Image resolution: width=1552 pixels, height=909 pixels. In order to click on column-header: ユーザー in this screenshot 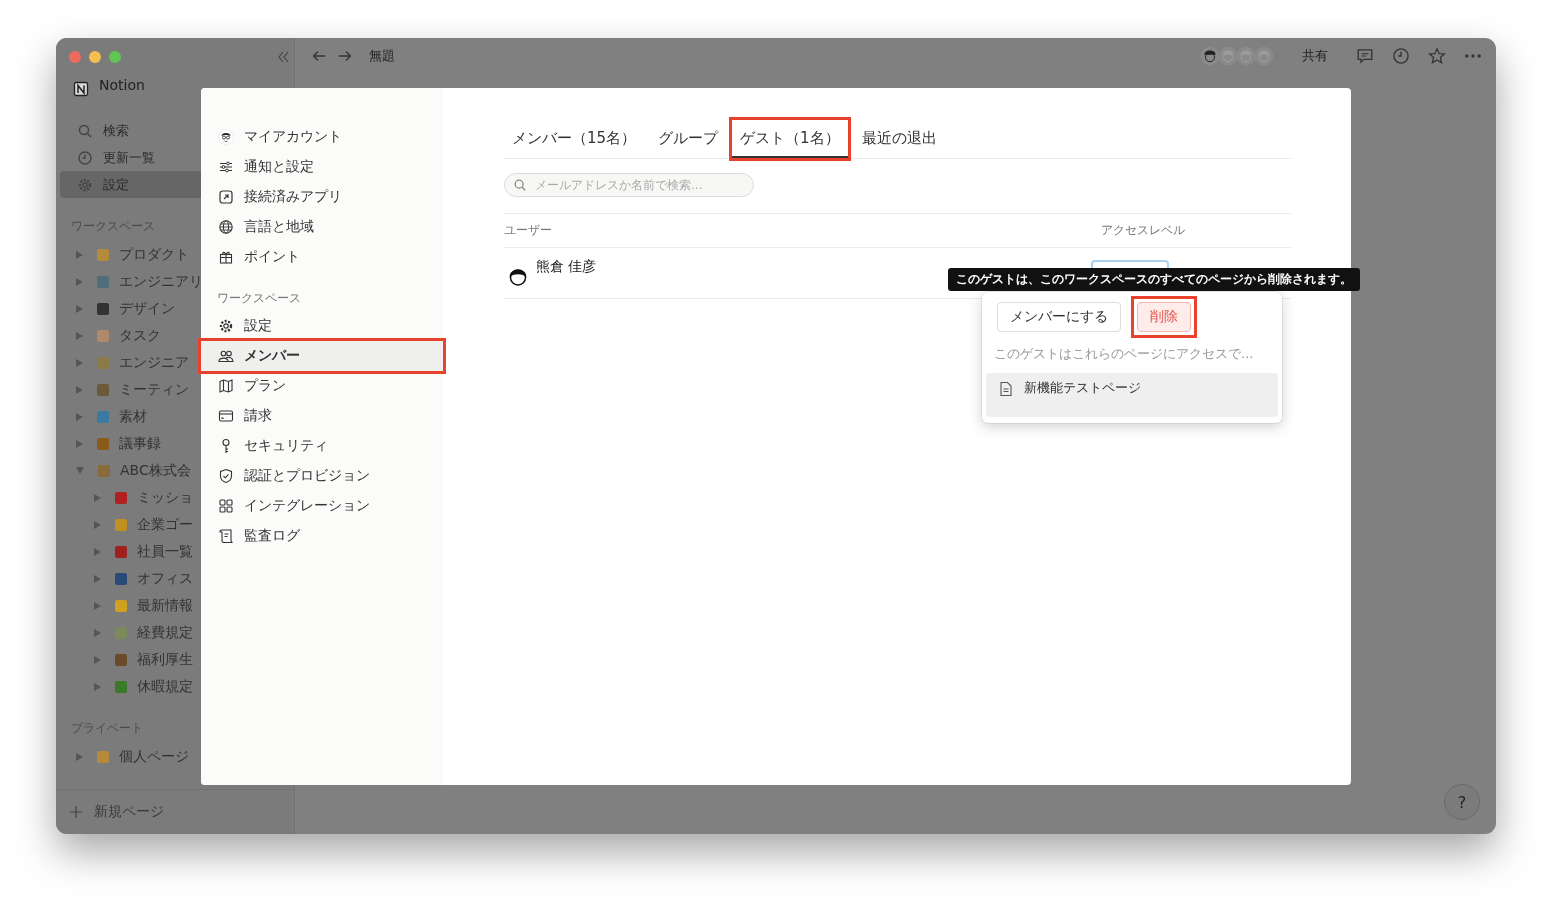, I will do `click(528, 230)`.